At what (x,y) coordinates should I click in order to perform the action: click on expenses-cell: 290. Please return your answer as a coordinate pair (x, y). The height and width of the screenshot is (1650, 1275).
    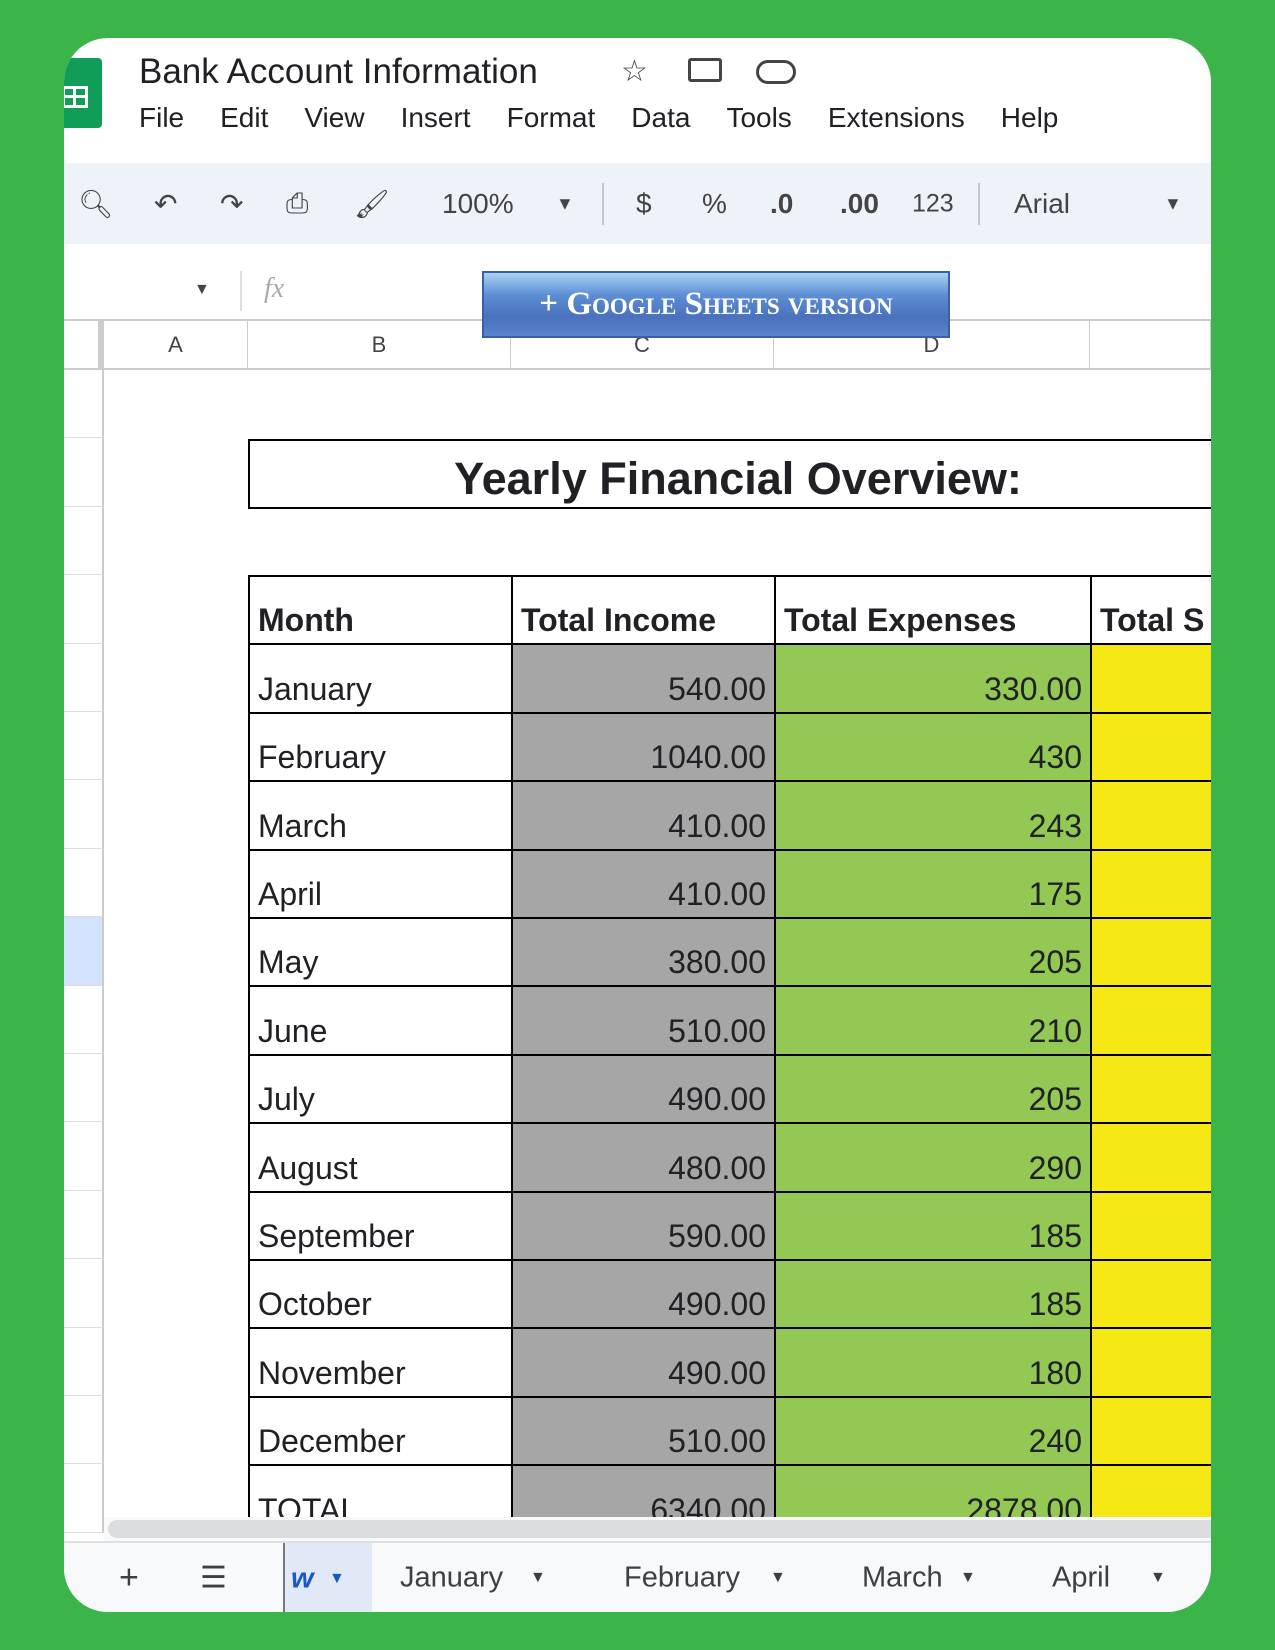
    Looking at the image, I should click on (933, 1157).